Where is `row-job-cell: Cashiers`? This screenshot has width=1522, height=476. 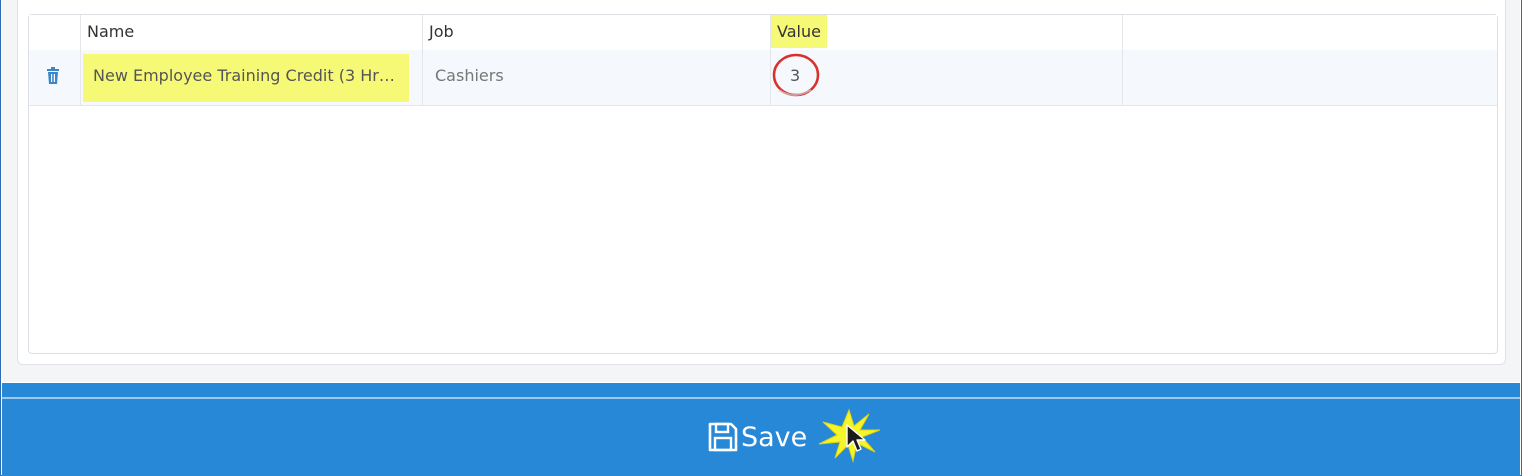 row-job-cell: Cashiers is located at coordinates (597, 77).